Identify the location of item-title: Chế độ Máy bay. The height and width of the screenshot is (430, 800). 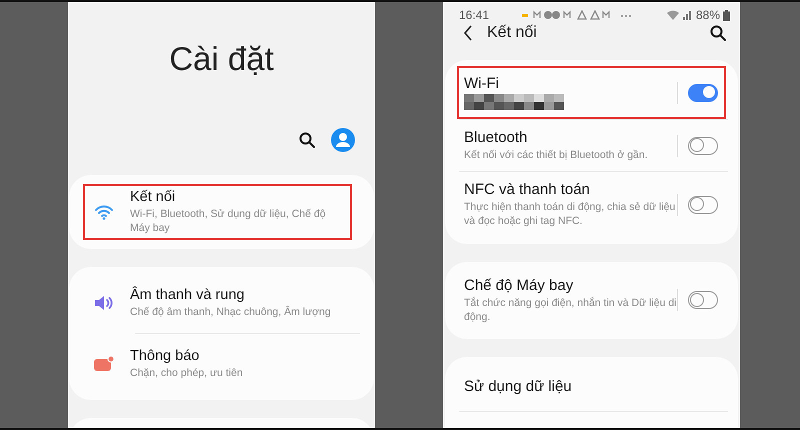
(519, 285).